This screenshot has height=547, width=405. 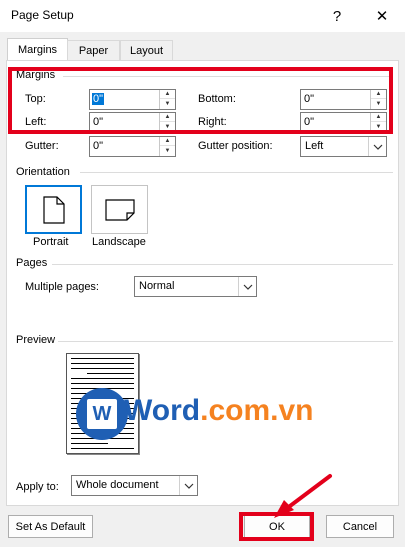 I want to click on portrait-label: Portrait, so click(x=50, y=242).